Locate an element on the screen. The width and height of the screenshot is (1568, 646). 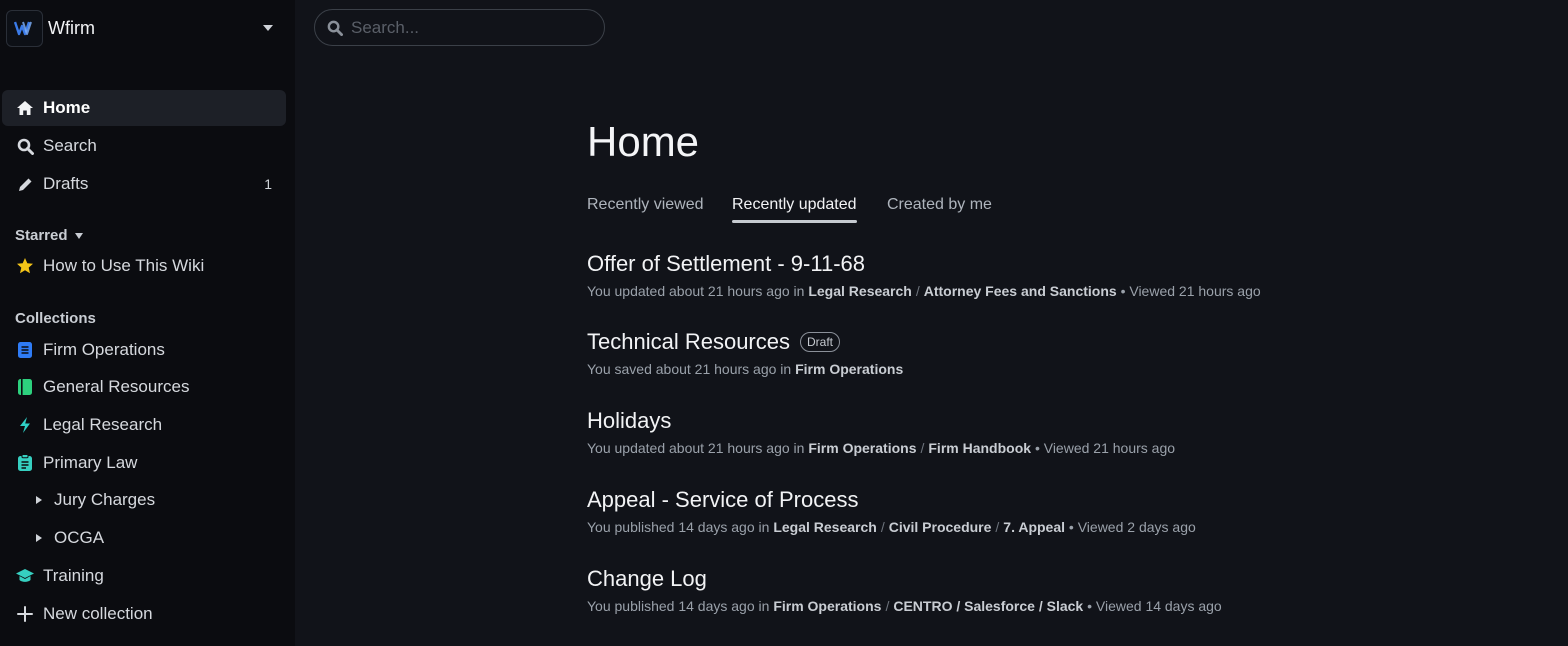
sidebar-item-how-to-use-this-wiki: How to Use This Wiki is located at coordinates (144, 266).